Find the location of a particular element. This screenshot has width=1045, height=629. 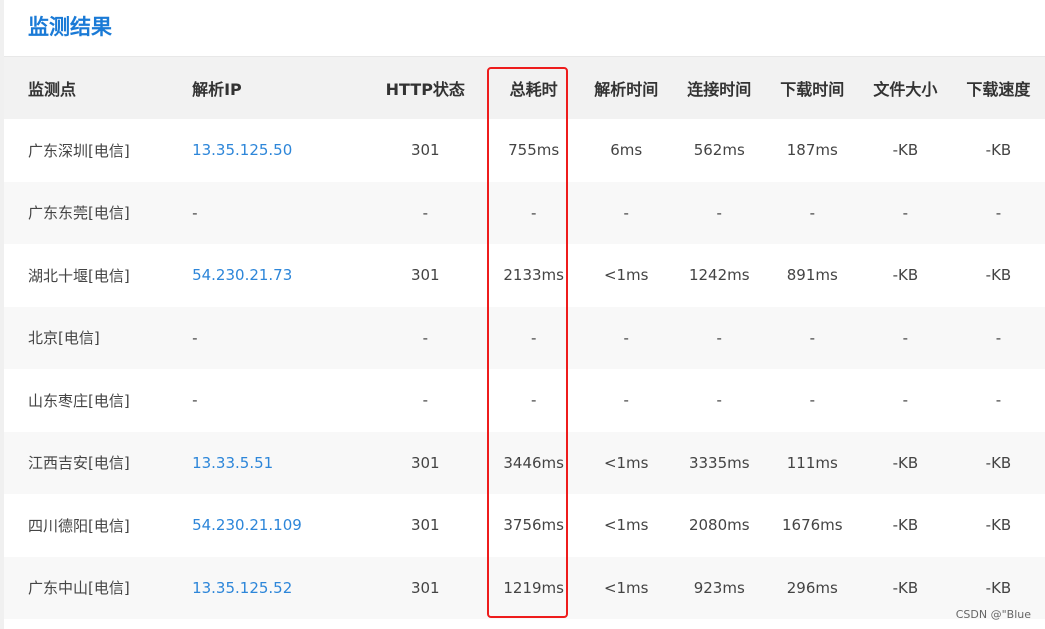

cell-node: 四川德阳[电信] is located at coordinates (79, 525).